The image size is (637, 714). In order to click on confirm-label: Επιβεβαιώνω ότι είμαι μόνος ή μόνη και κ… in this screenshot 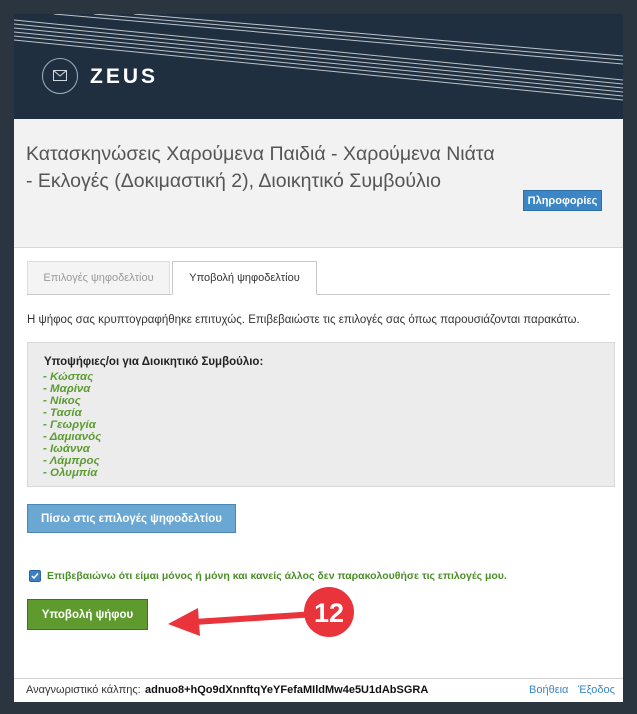, I will do `click(277, 576)`.